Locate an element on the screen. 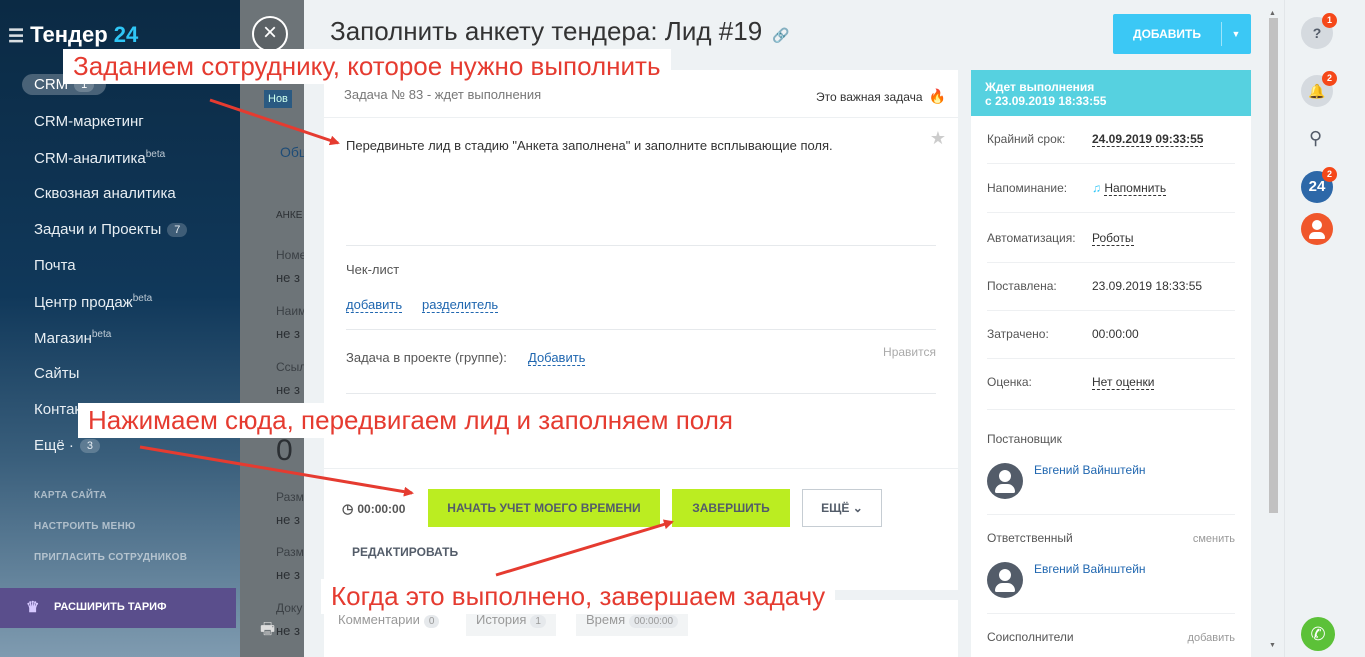 This screenshot has height=657, width=1365. important-task-toggle: Это важная задача 🔥 is located at coordinates (881, 96).